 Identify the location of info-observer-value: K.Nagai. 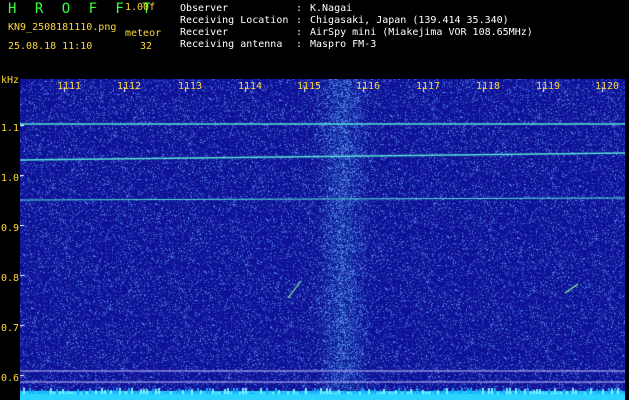
(331, 8).